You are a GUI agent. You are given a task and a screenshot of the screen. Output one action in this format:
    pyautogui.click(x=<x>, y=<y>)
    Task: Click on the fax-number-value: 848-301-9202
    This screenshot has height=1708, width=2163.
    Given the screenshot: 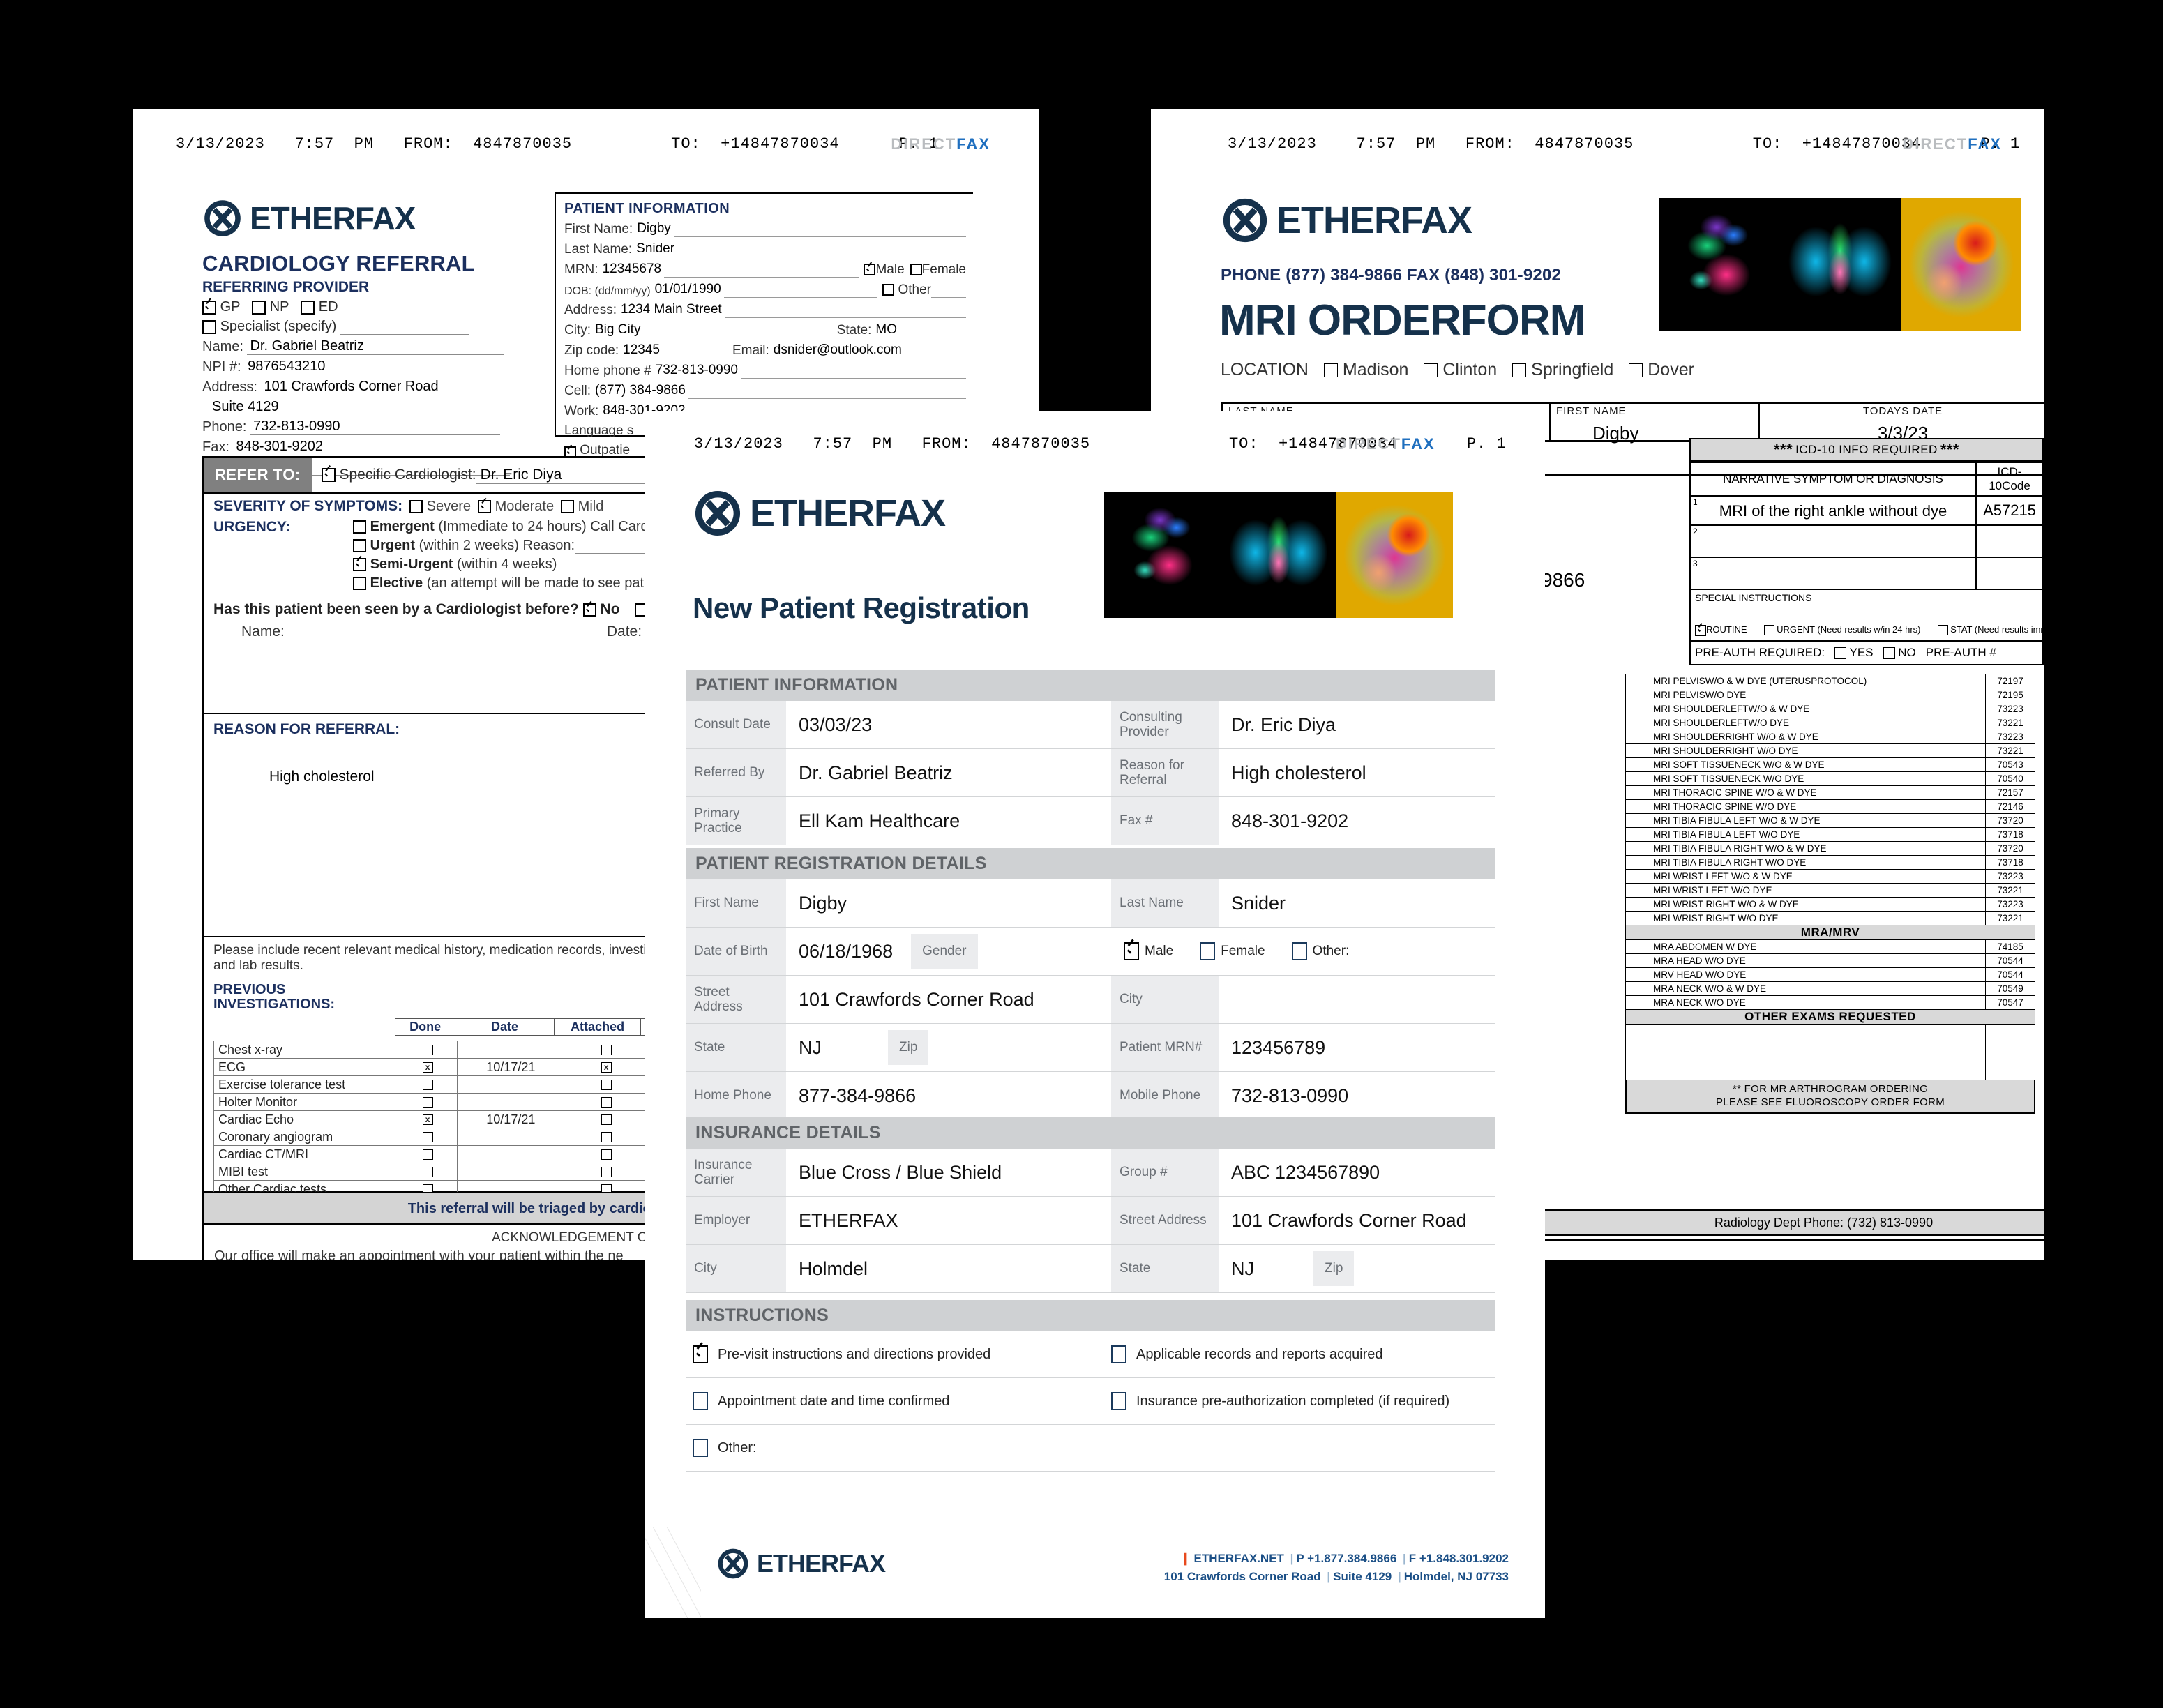 What is the action you would take?
    pyautogui.click(x=1357, y=821)
    